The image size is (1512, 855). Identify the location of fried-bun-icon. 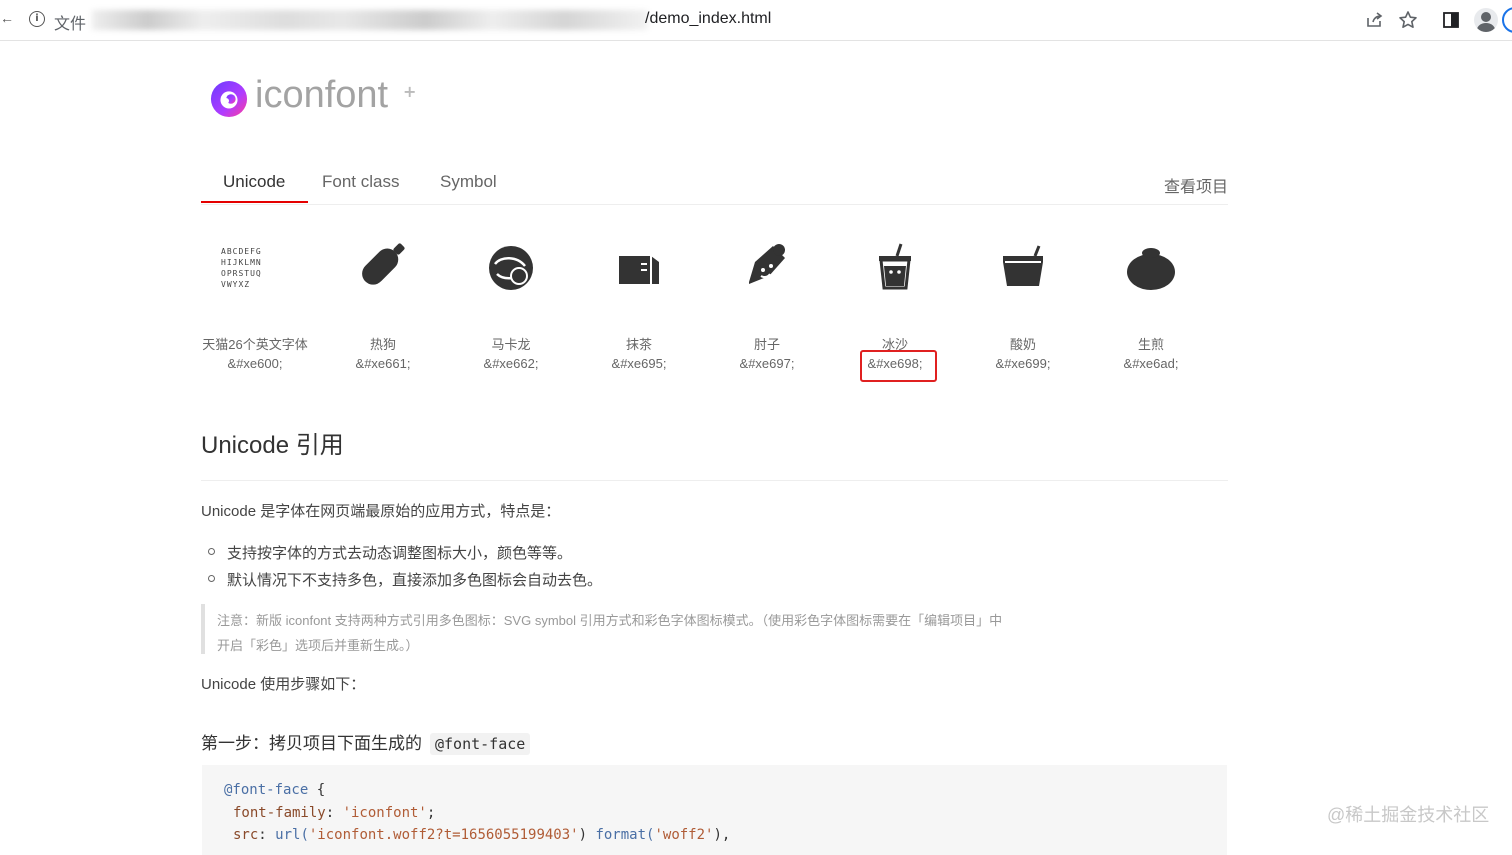
(1151, 269).